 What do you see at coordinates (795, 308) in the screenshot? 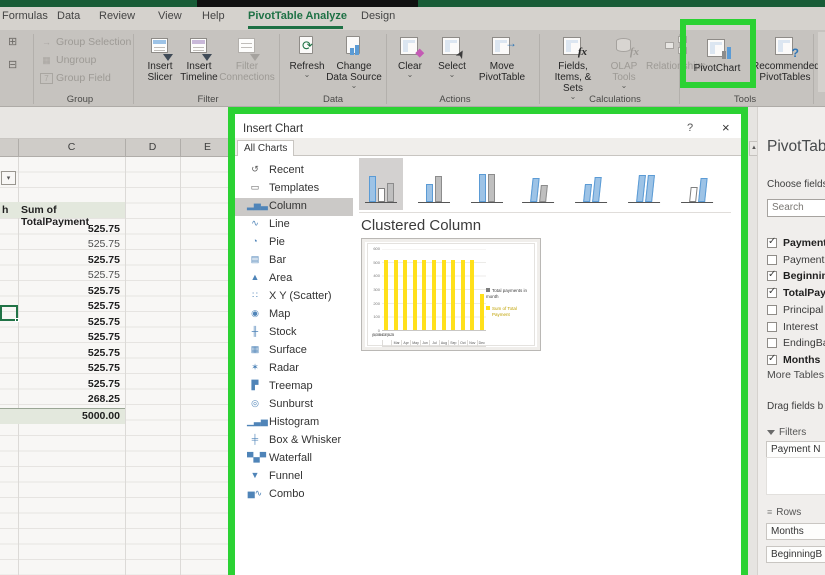
I see `field-row-principal: Principal` at bounding box center [795, 308].